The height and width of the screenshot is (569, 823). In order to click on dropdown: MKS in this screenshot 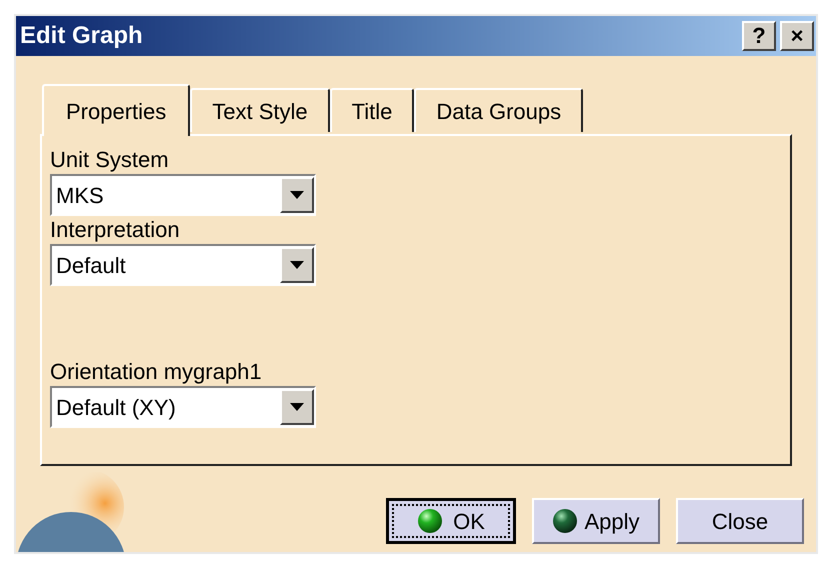, I will do `click(183, 195)`.